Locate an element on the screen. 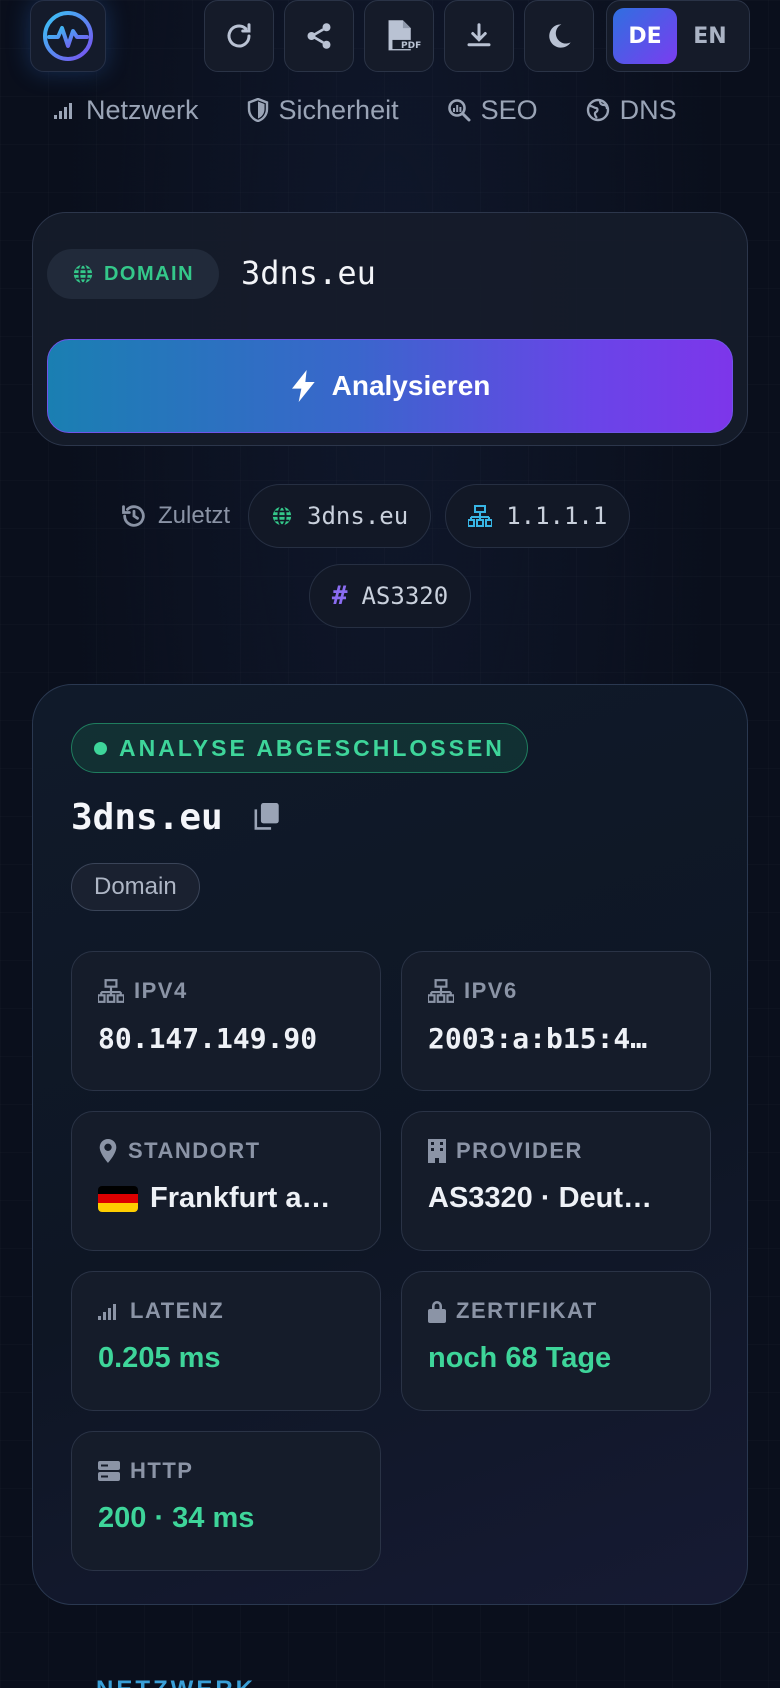 The height and width of the screenshot is (1688, 780). moon-icon is located at coordinates (560, 36).